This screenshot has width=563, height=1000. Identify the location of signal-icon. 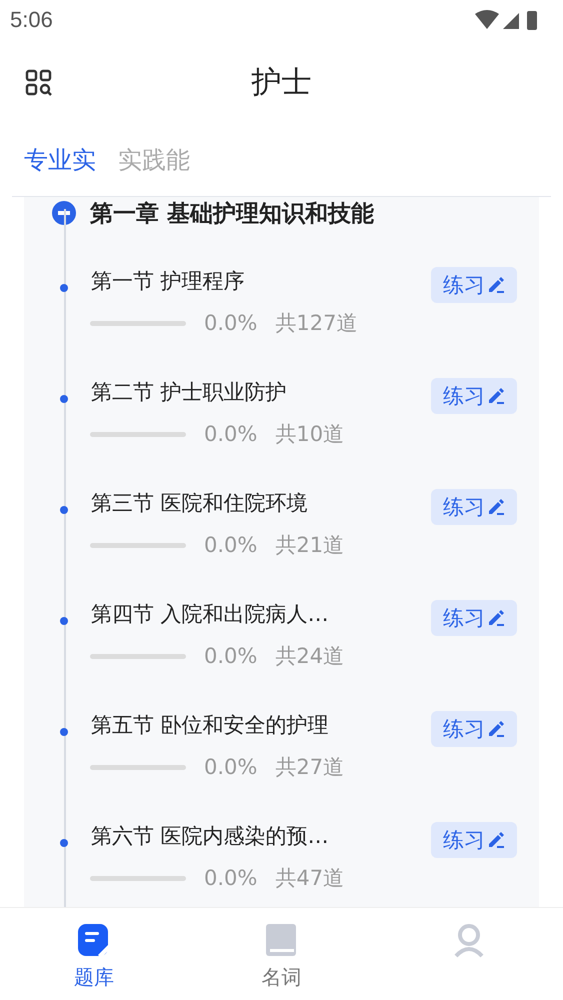
(511, 21).